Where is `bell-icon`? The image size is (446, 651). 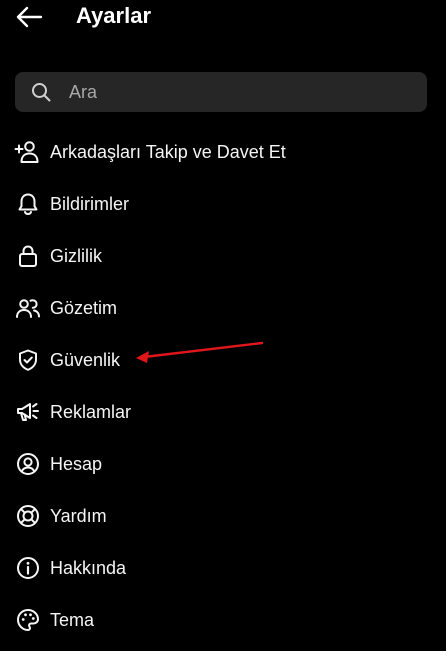 bell-icon is located at coordinates (28, 204).